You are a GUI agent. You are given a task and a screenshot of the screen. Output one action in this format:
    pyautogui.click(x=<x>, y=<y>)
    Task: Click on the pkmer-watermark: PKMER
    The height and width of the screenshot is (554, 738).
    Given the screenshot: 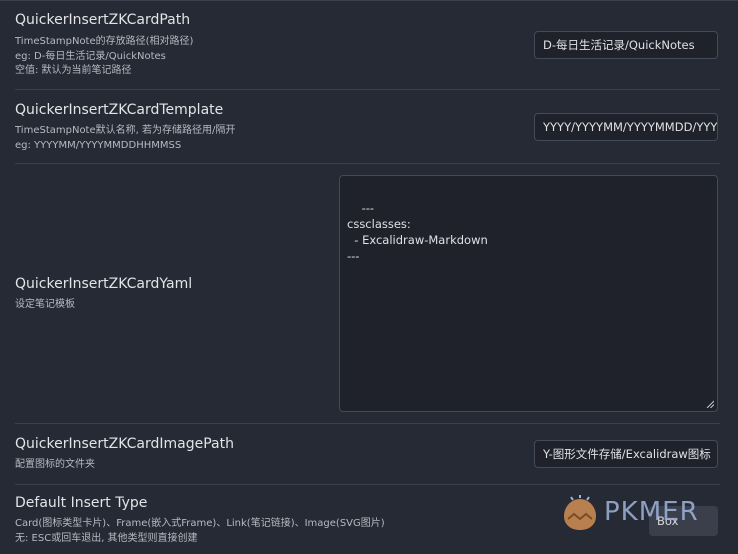 What is the action you would take?
    pyautogui.click(x=640, y=513)
    